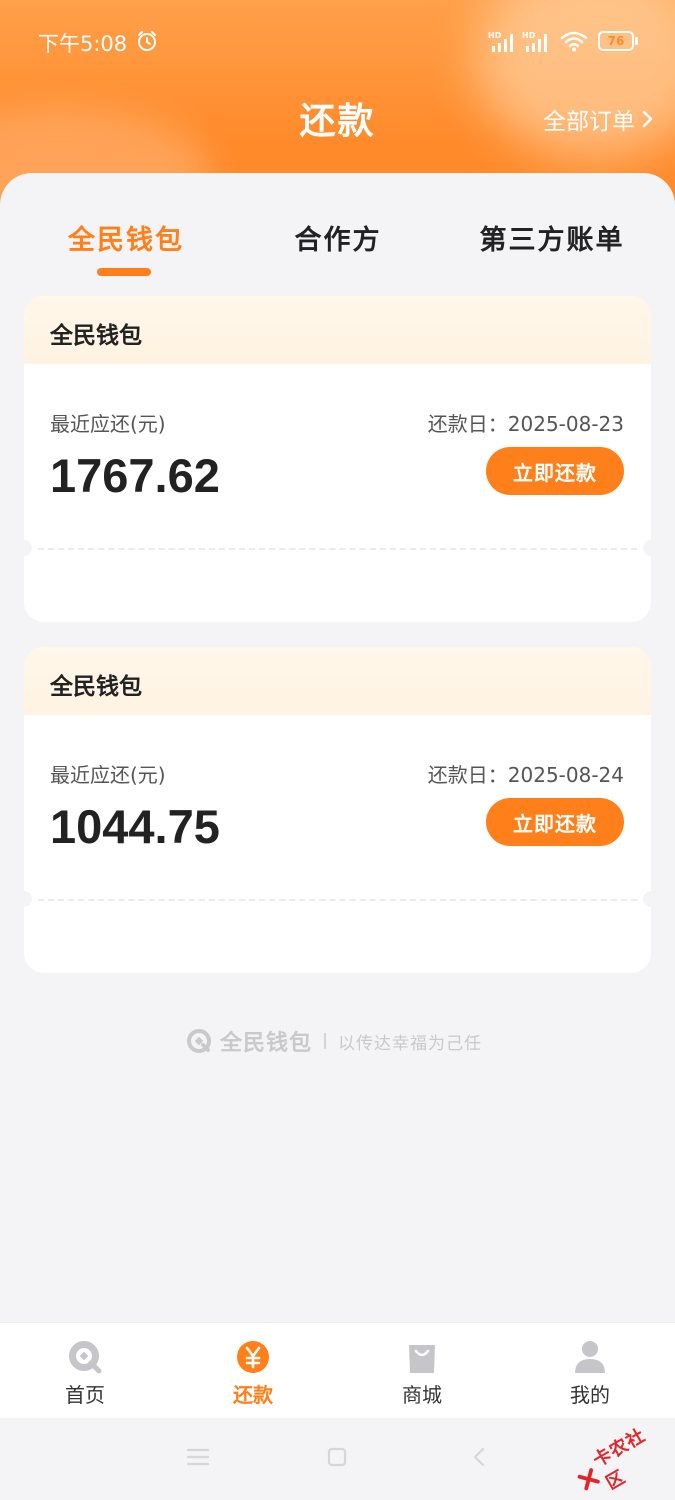 The image size is (675, 1500). Describe the element at coordinates (334, 1041) in the screenshot. I see `brand-footer: 全民钱包 以传达幸福为己任` at that location.